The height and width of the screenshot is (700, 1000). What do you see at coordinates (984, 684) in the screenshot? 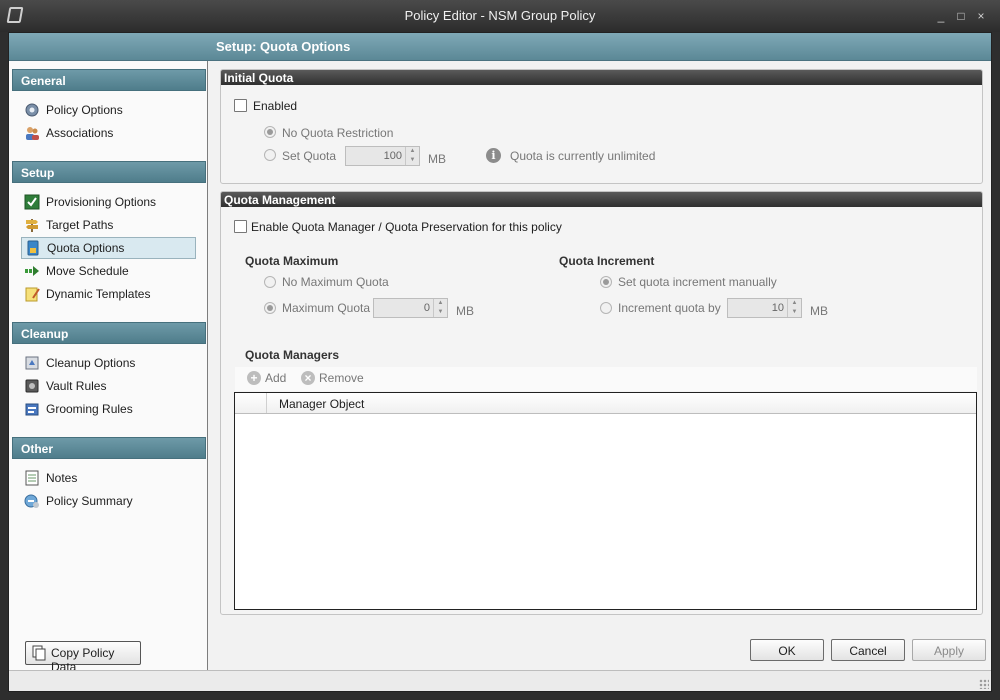
I see `resize-grip` at bounding box center [984, 684].